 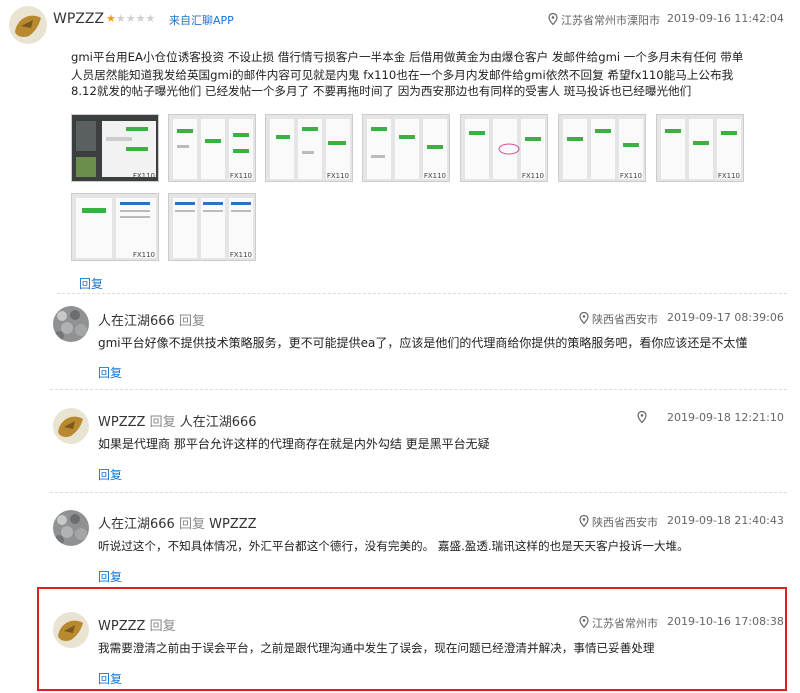 I want to click on comment-username: WPZZZ 回复 人在江湖666, so click(x=177, y=420).